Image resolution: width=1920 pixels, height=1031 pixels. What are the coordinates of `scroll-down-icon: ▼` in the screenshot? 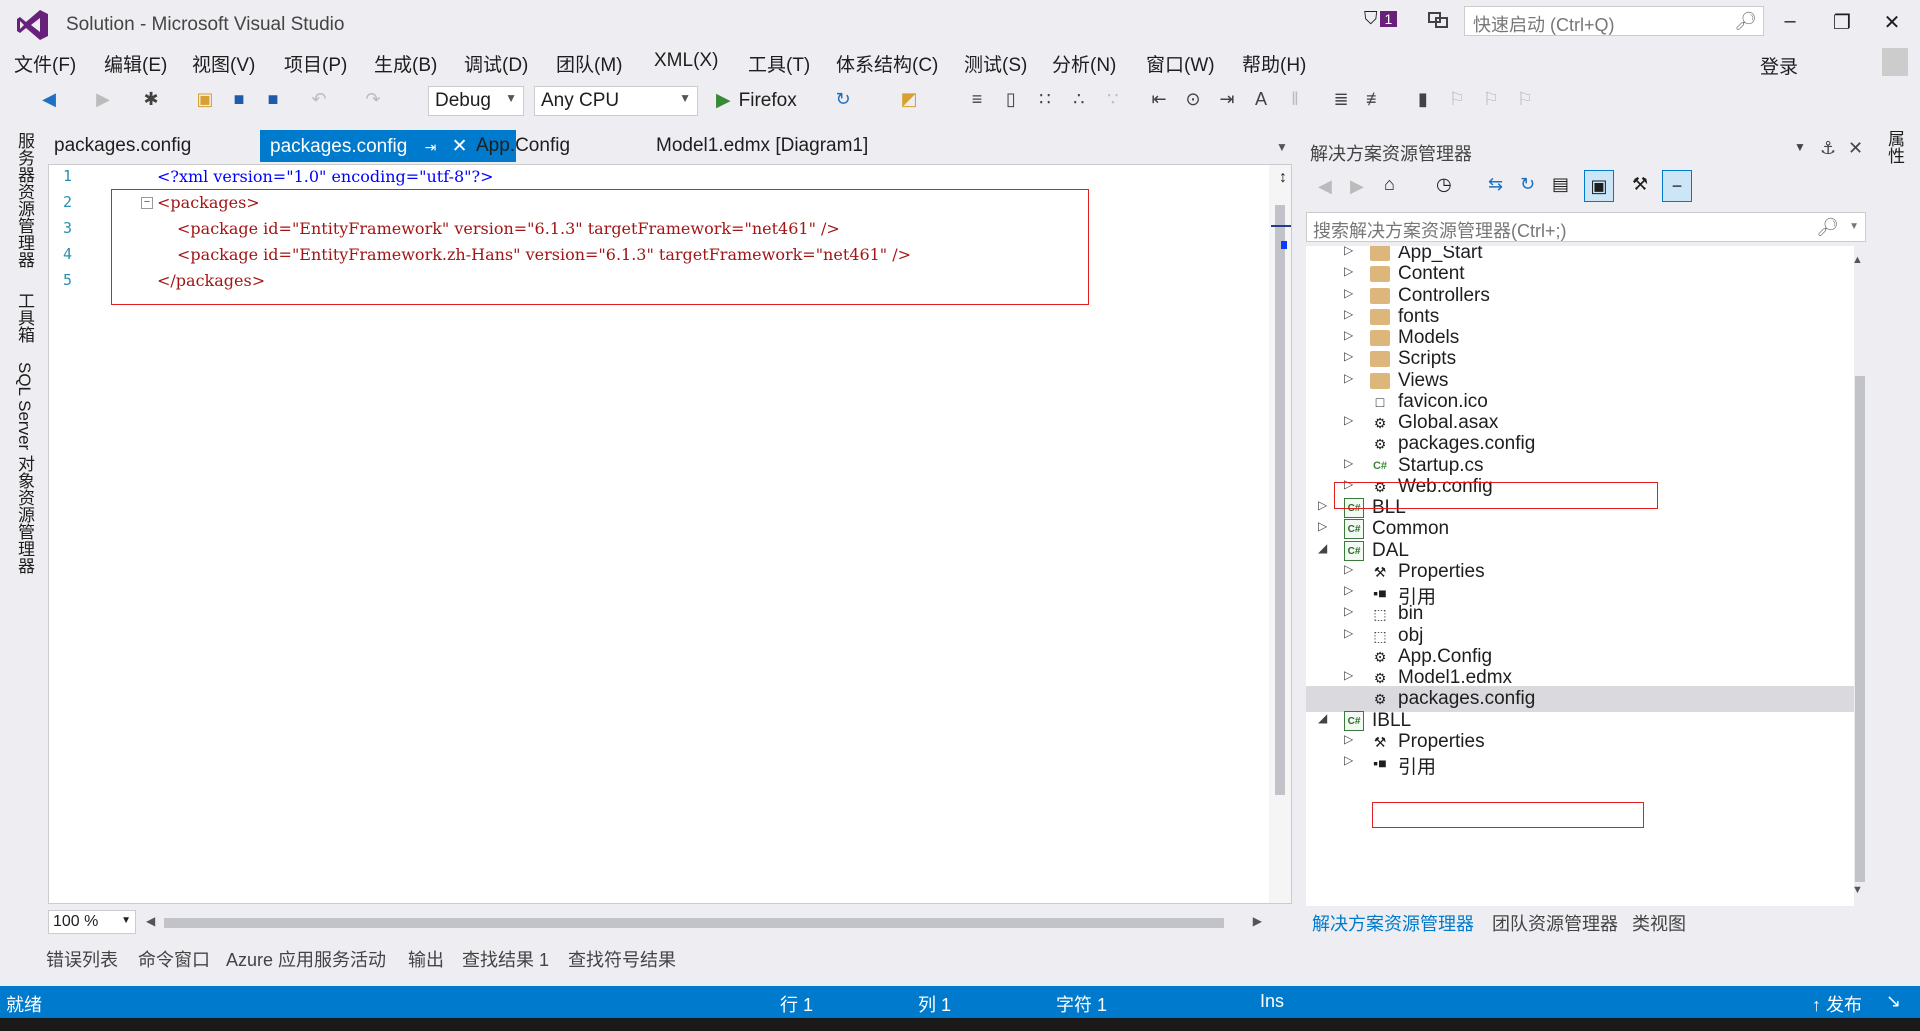 It's located at (1857, 890).